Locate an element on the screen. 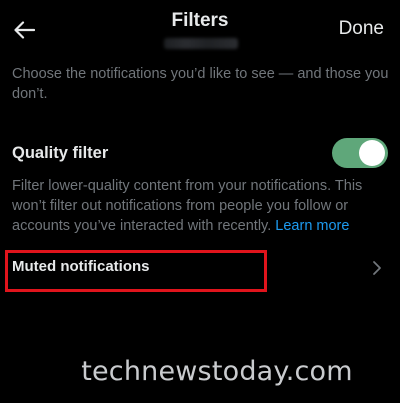 The height and width of the screenshot is (403, 400). chevron-right-icon is located at coordinates (377, 268).